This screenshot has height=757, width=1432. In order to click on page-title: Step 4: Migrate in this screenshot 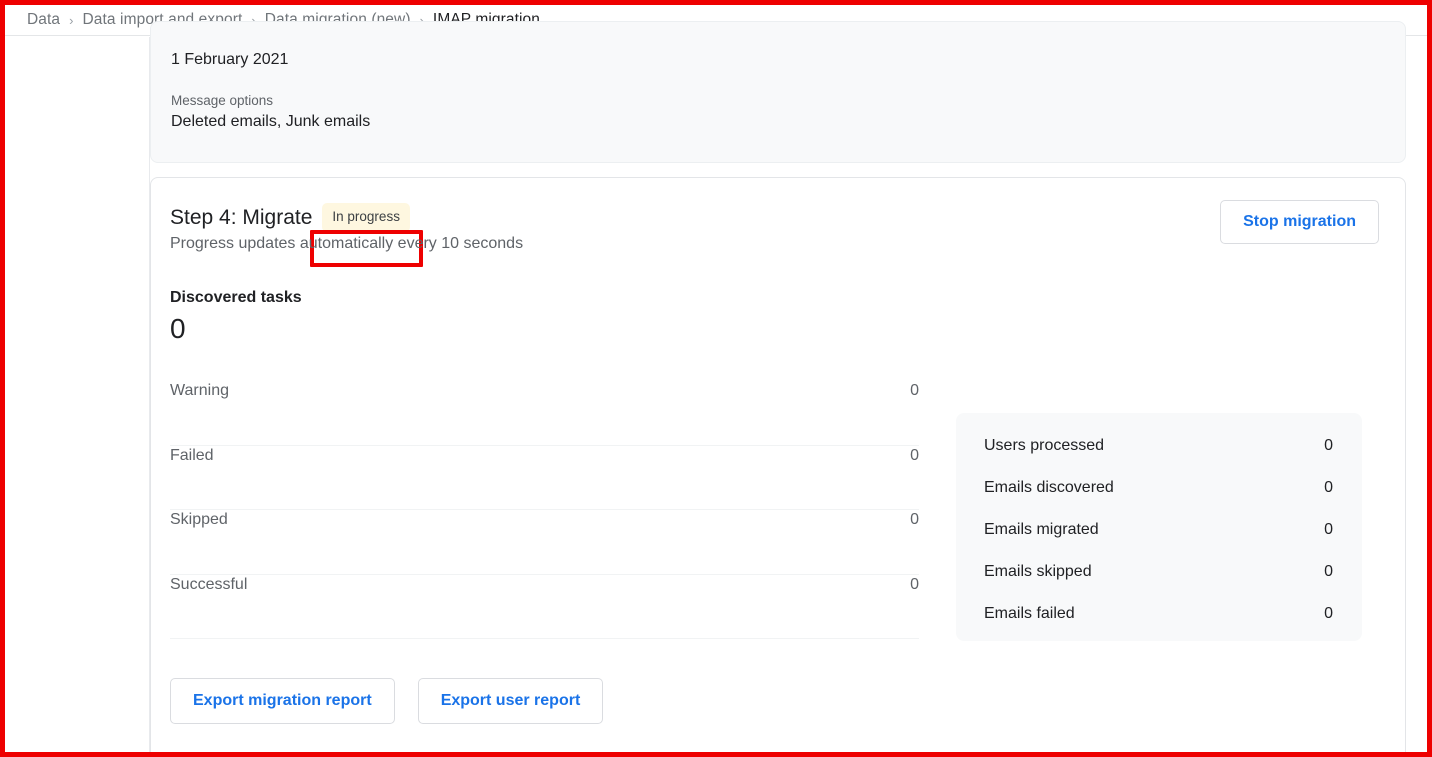, I will do `click(241, 217)`.